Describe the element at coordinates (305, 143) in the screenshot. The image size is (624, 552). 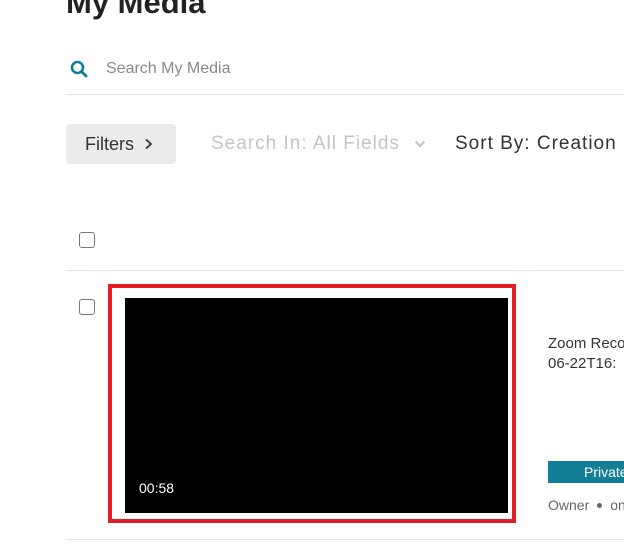
I see `search-in-label: Search In: All Fields` at that location.